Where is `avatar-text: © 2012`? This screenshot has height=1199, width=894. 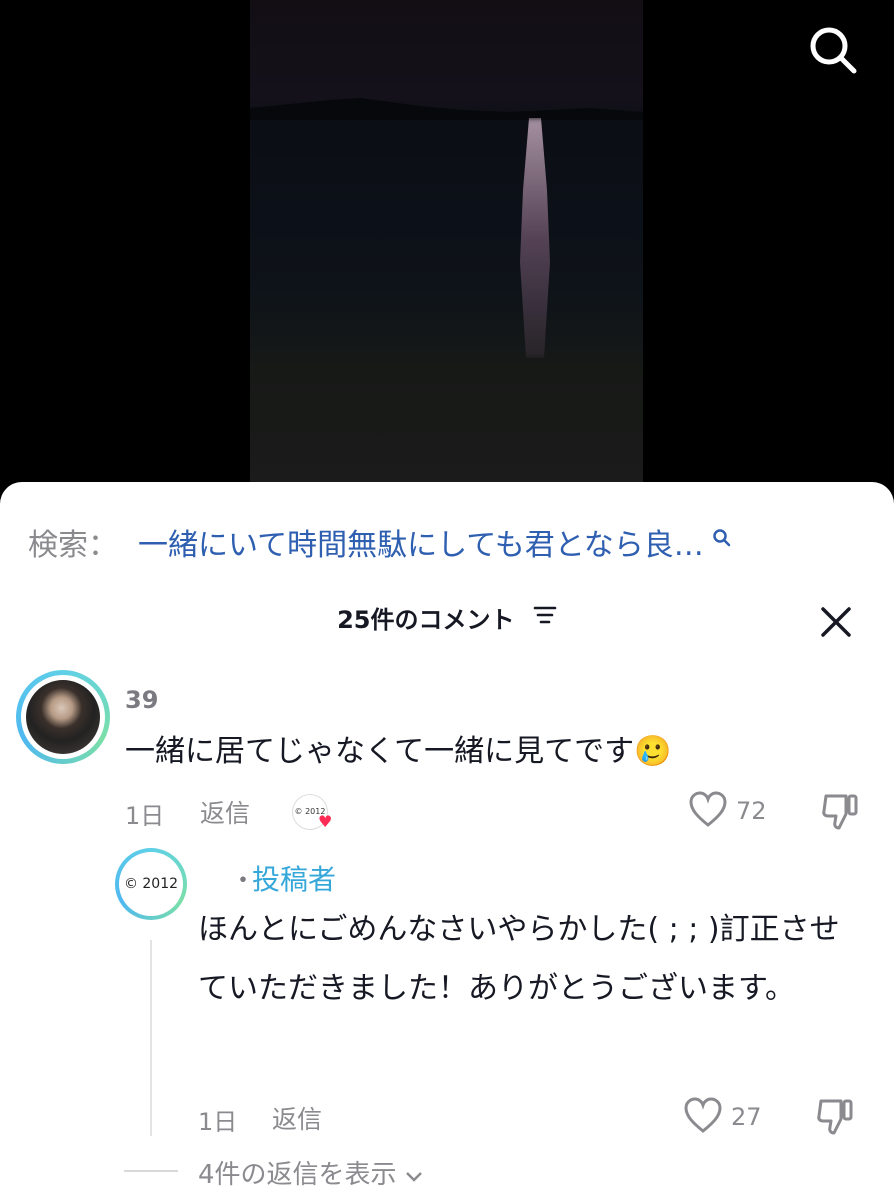
avatar-text: © 2012 is located at coordinates (151, 884).